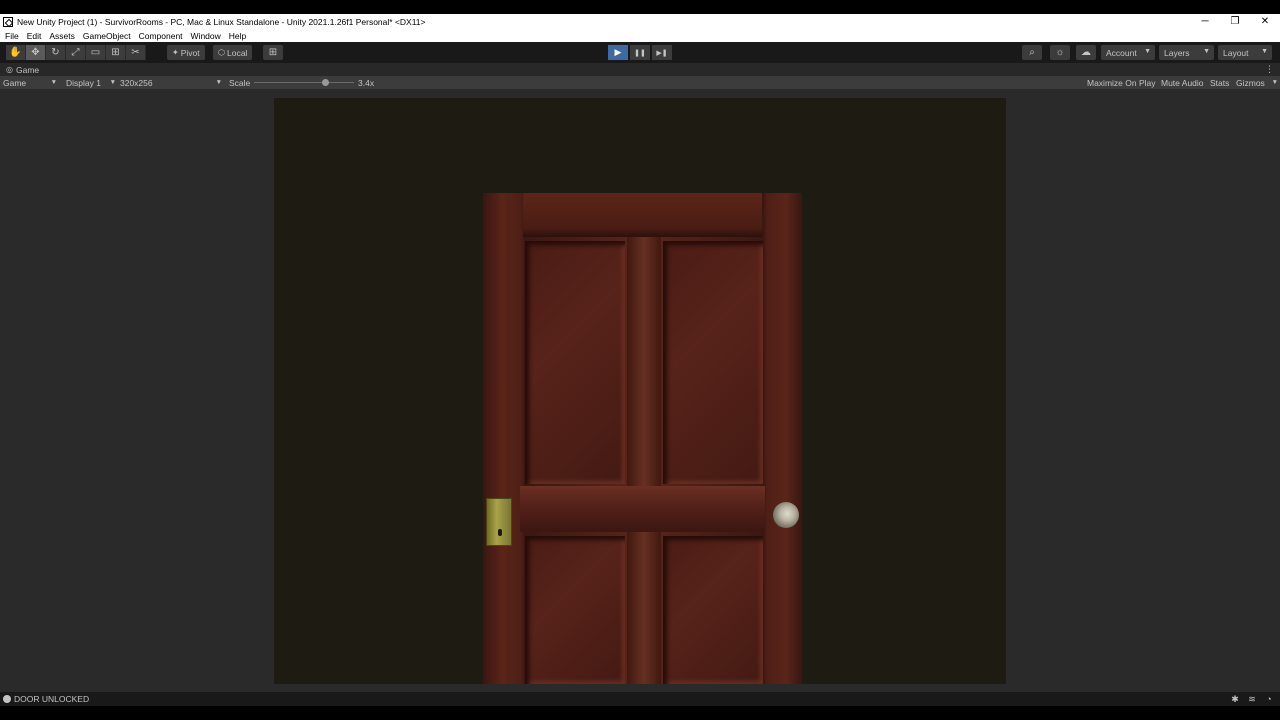  What do you see at coordinates (7, 699) in the screenshot?
I see `info-icon` at bounding box center [7, 699].